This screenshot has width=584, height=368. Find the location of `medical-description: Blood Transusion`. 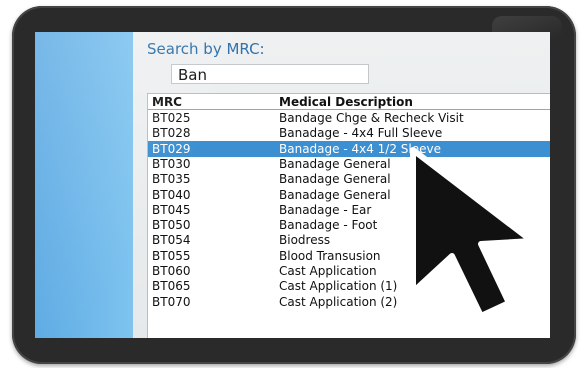

medical-description: Blood Transusion is located at coordinates (330, 255).